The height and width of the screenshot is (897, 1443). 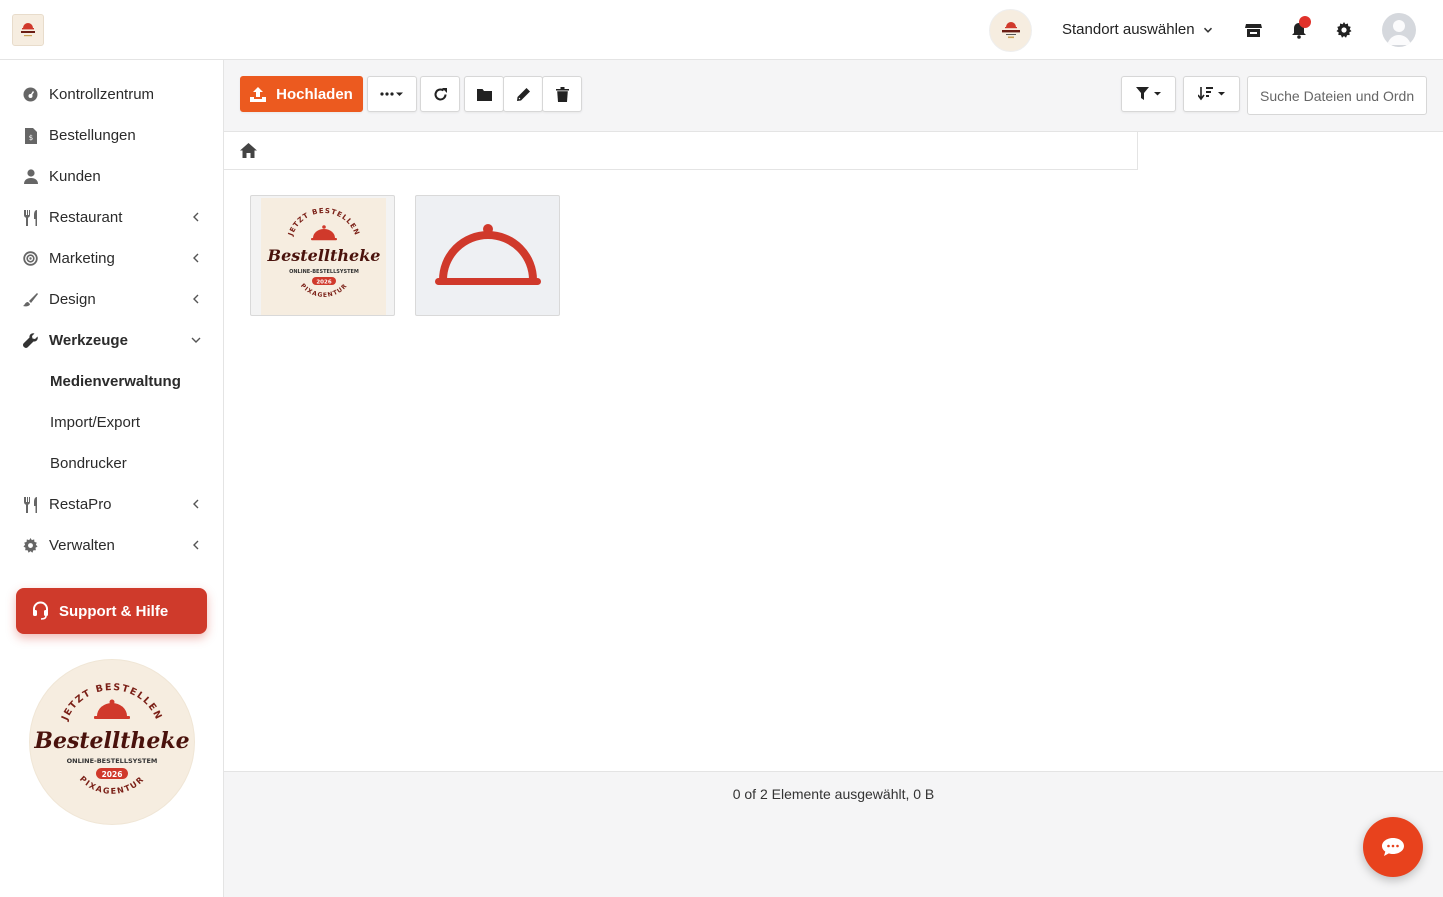 I want to click on rename-button, so click(x=523, y=94).